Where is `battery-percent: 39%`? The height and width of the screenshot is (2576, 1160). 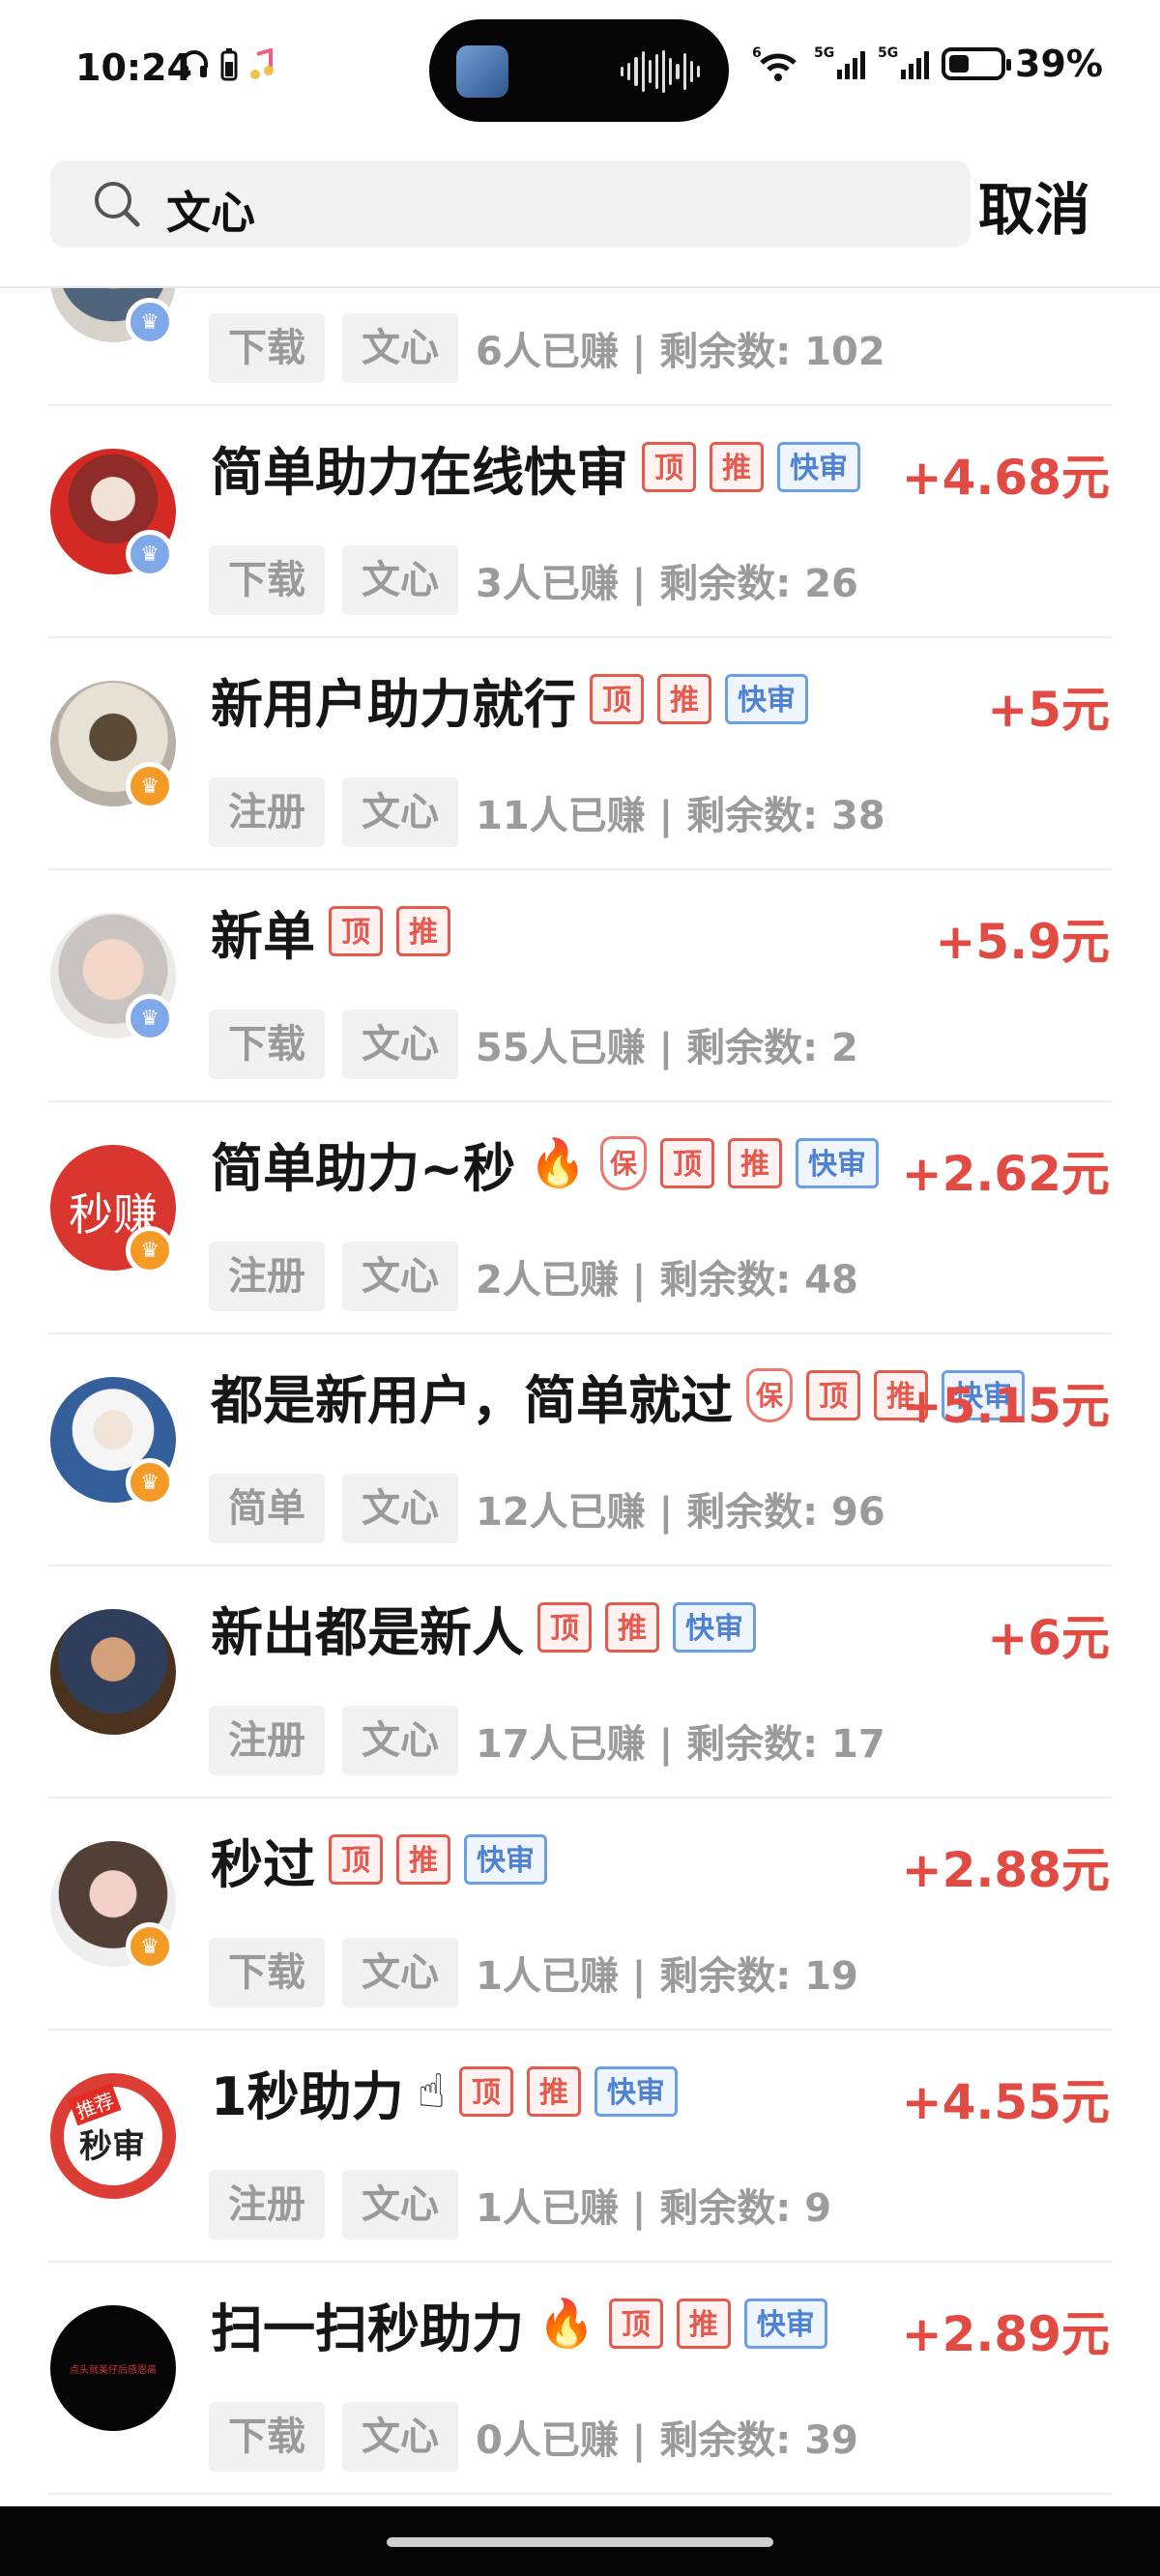 battery-percent: 39% is located at coordinates (1059, 64).